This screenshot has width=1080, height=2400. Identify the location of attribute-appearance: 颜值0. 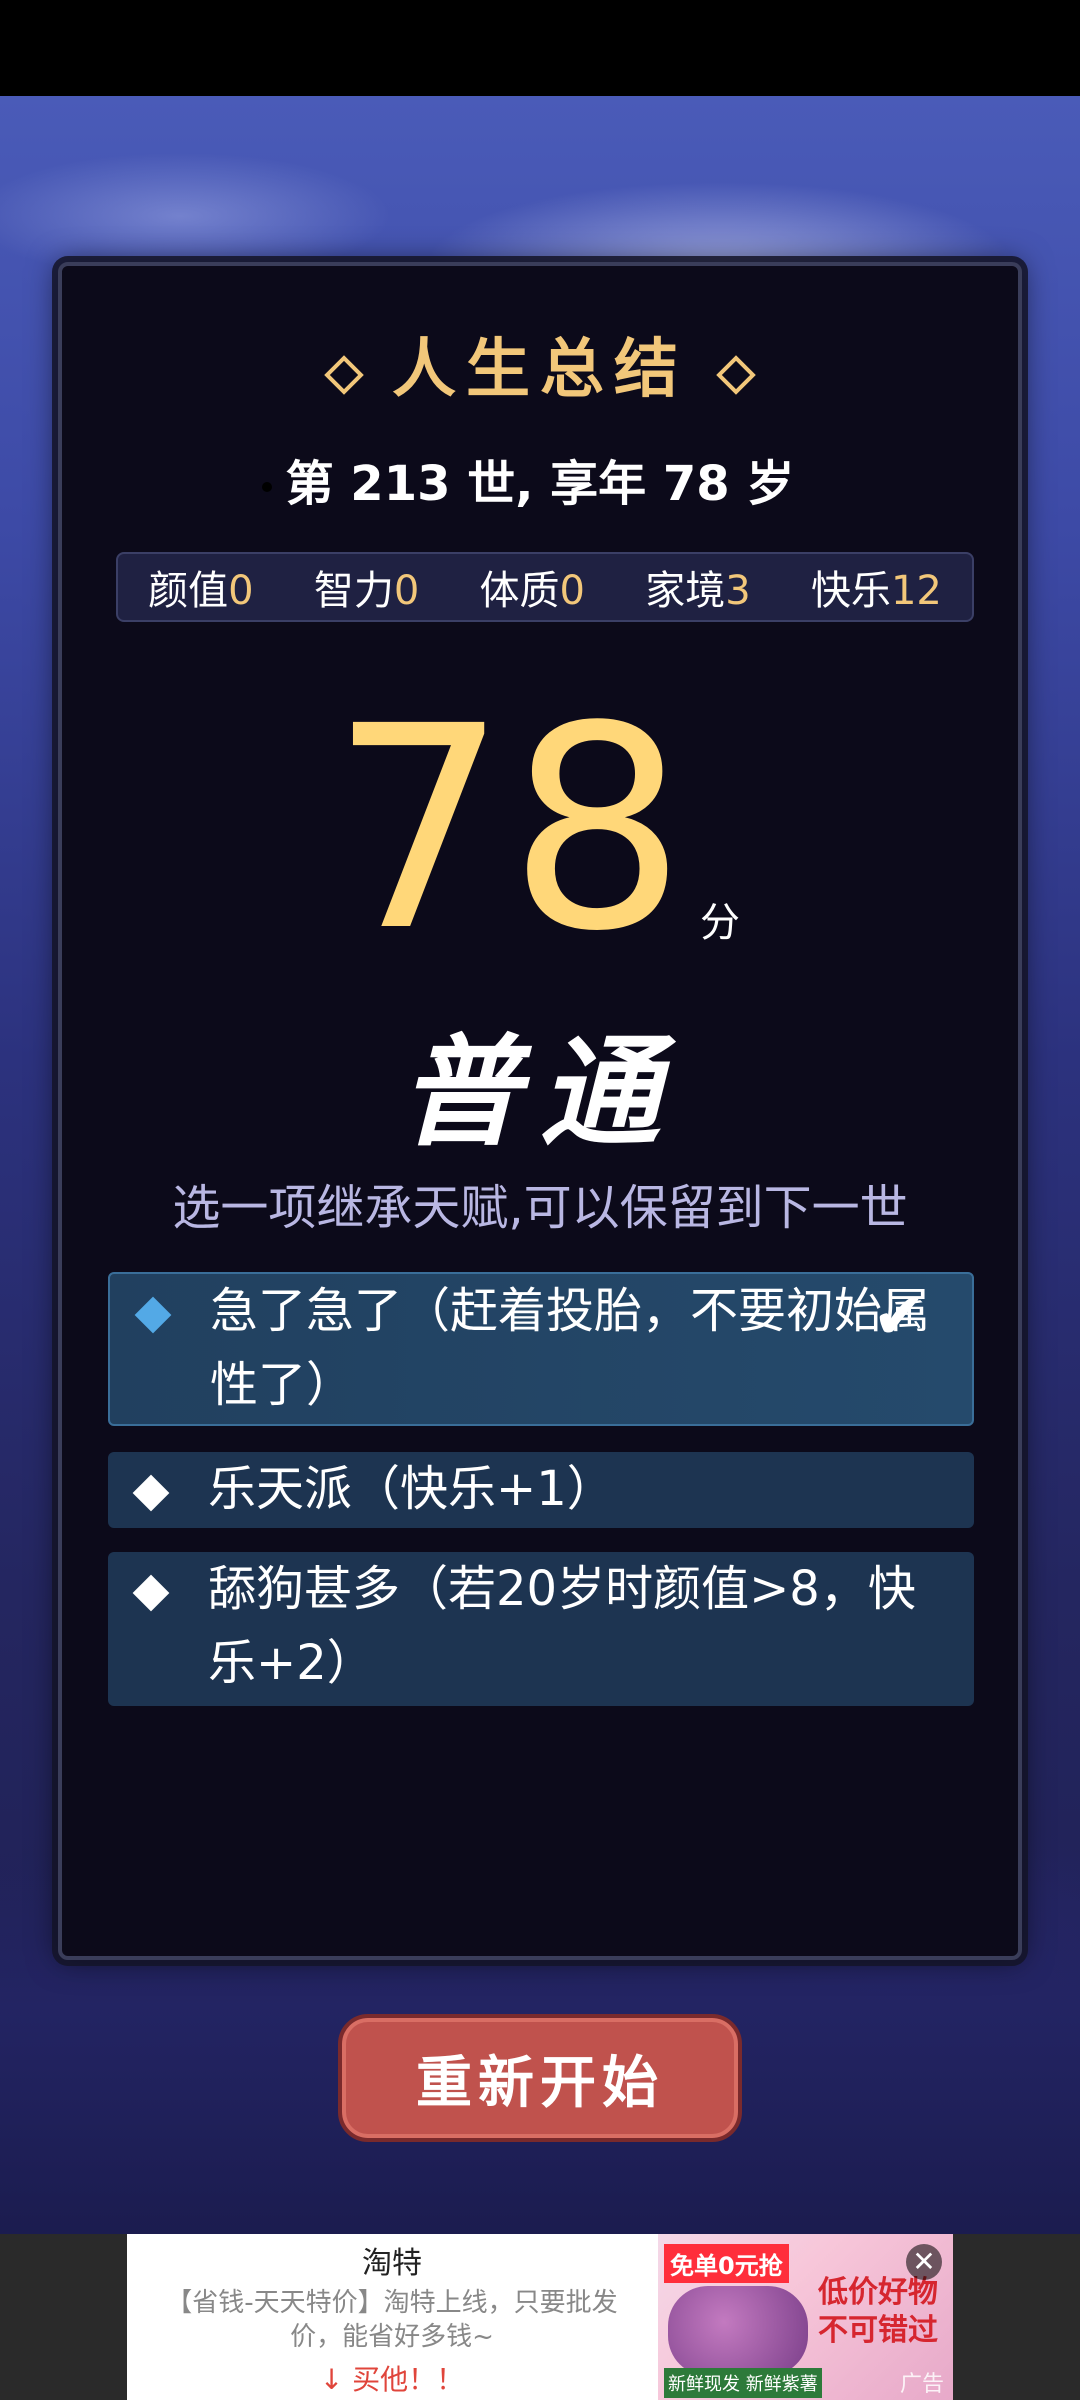
(201, 591).